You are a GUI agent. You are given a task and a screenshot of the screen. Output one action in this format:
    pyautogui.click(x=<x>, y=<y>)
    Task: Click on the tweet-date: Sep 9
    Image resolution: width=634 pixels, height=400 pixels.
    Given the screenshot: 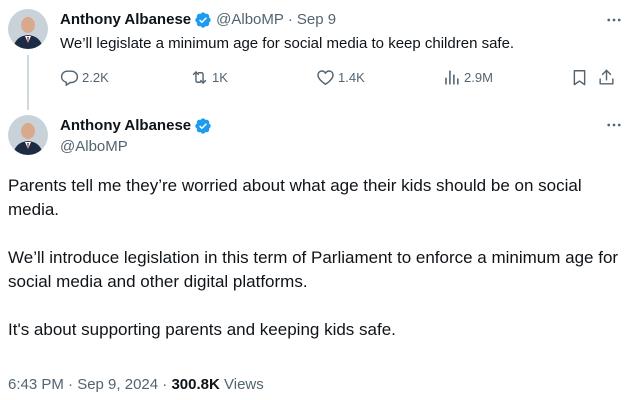 What is the action you would take?
    pyautogui.click(x=316, y=20)
    